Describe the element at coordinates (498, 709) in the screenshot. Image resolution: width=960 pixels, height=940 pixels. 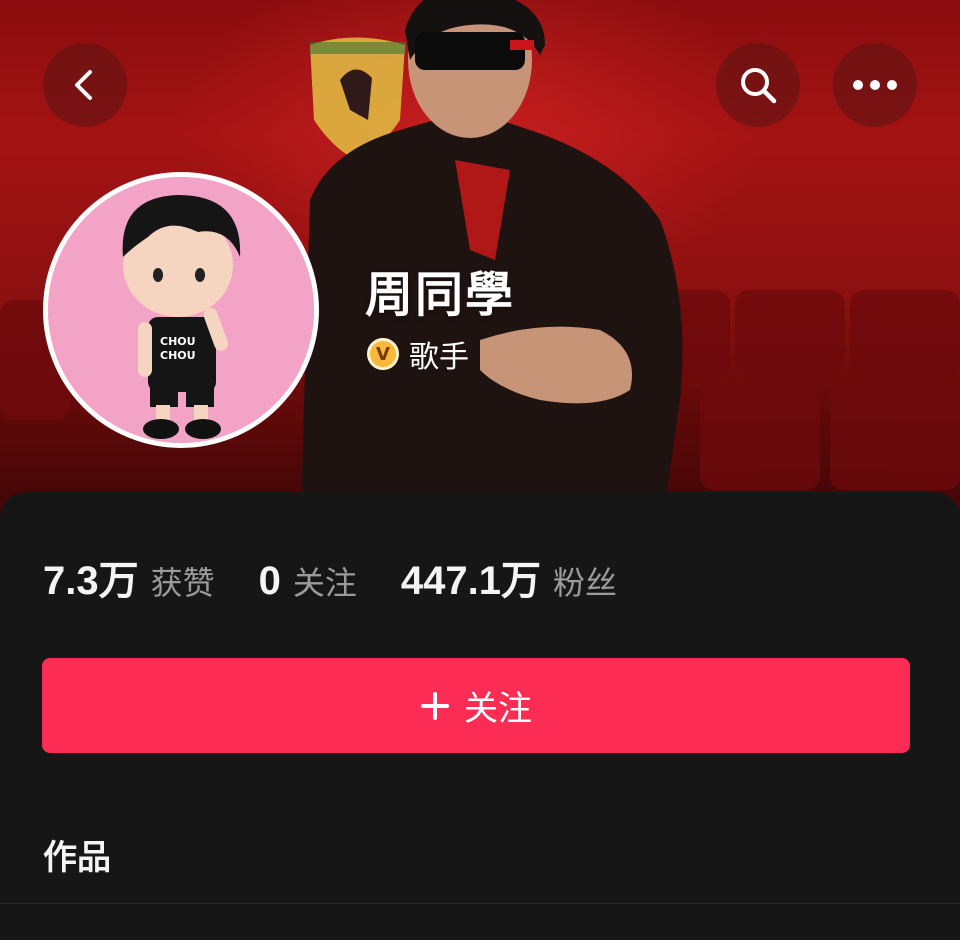
I see `follow-button-label: 关注` at that location.